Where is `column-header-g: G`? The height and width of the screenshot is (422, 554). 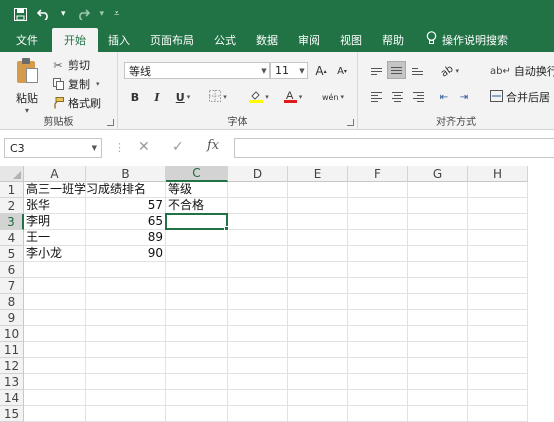
column-header-g: G is located at coordinates (438, 174).